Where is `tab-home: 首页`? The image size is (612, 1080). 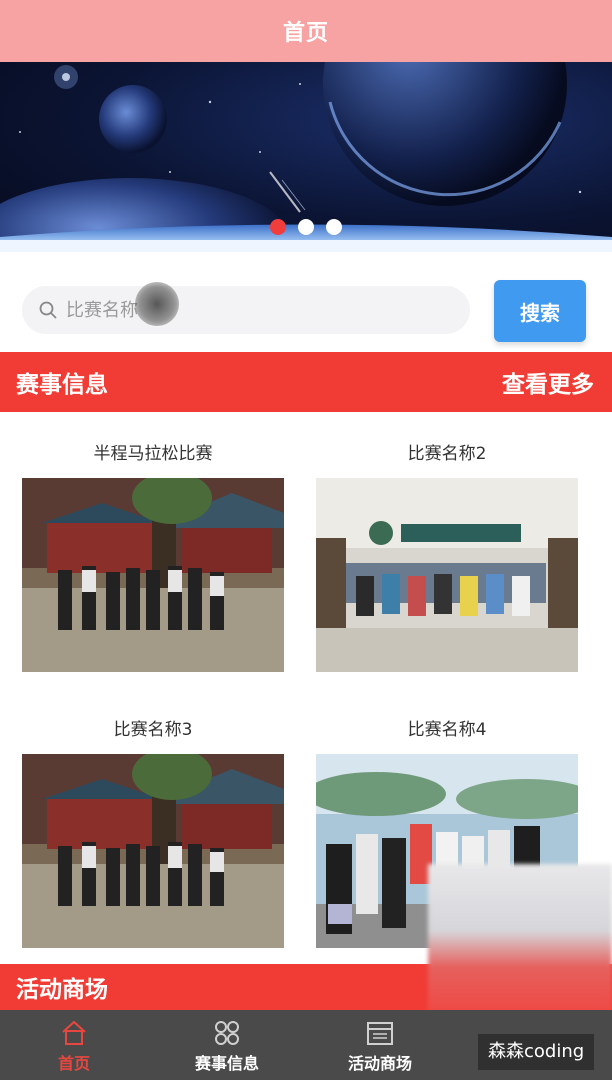 tab-home: 首页 is located at coordinates (74, 1045).